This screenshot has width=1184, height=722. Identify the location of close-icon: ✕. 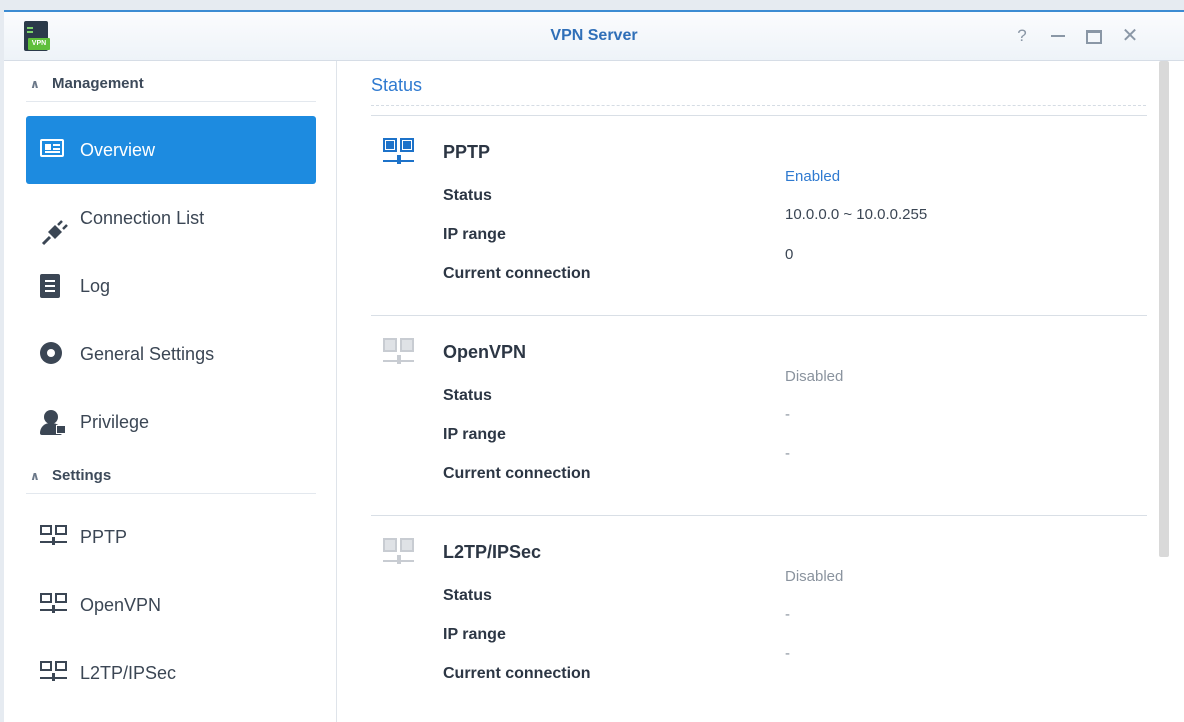
(1130, 36).